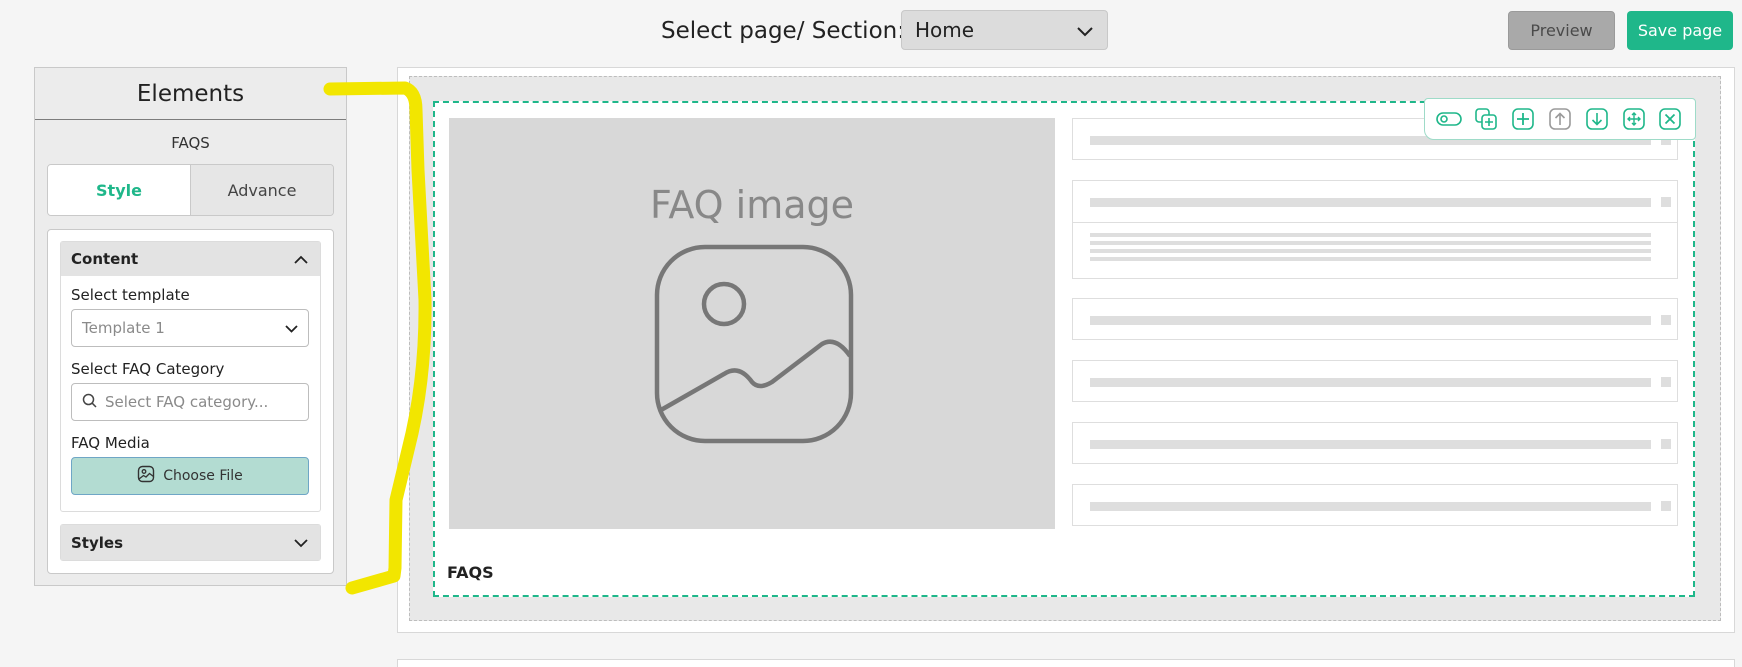 The width and height of the screenshot is (1742, 667). I want to click on duplicate-icon, so click(1486, 119).